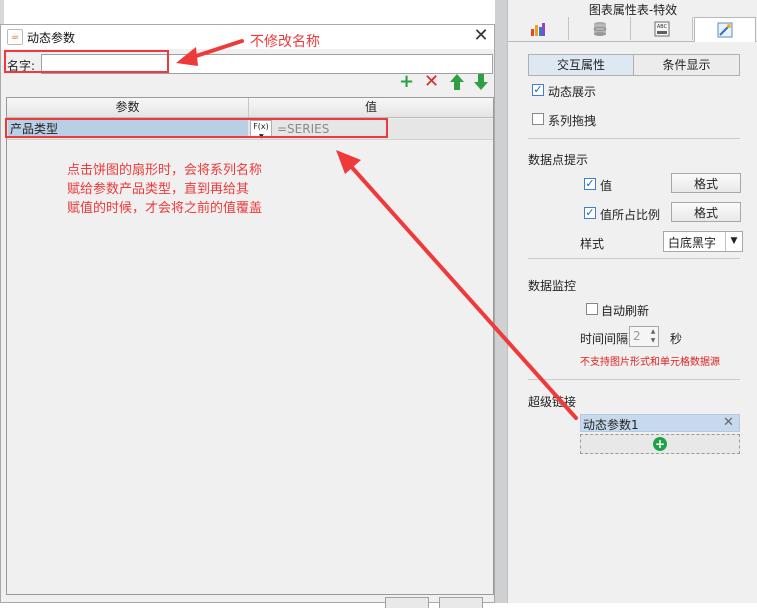  What do you see at coordinates (187, 56) in the screenshot?
I see `arrow-head` at bounding box center [187, 56].